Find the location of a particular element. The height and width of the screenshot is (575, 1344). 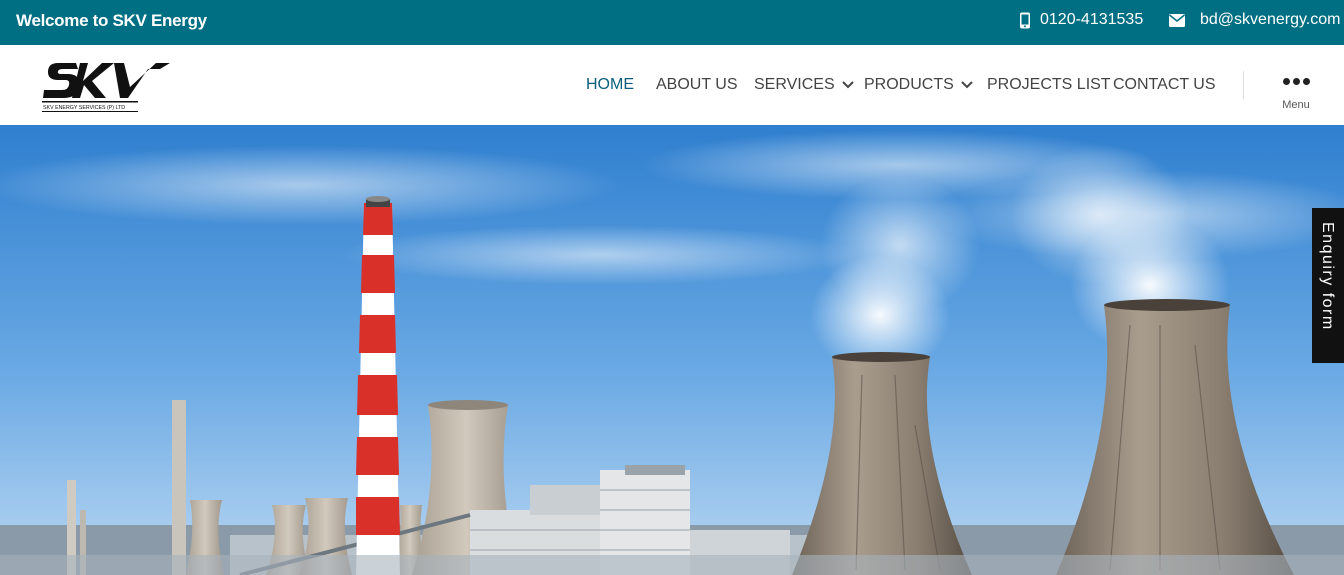

welcome-text: Welcome to SKV Energy is located at coordinates (111, 20).